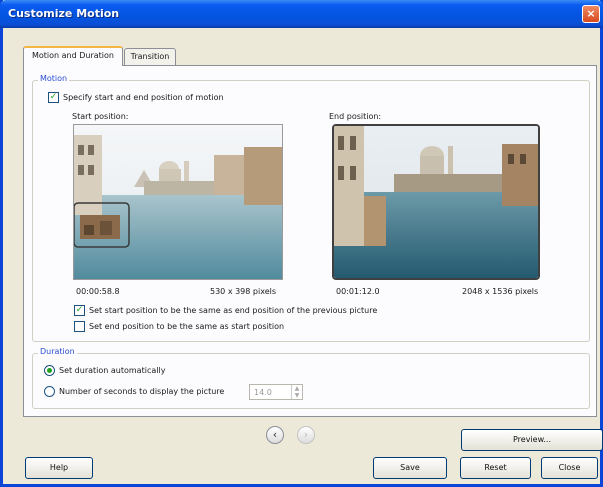 This screenshot has width=603, height=487. What do you see at coordinates (143, 97) in the screenshot?
I see `specify-motion-label: Specify start and end position of motion` at bounding box center [143, 97].